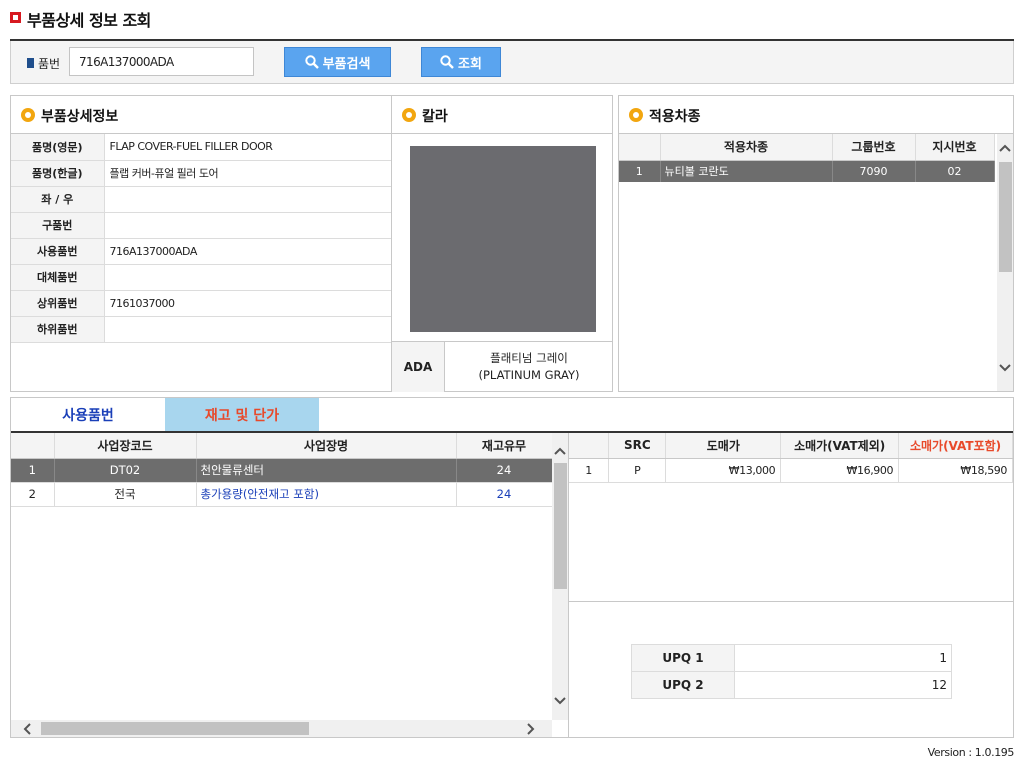  Describe the element at coordinates (58, 225) in the screenshot. I see `detail-label: 구품번` at that location.